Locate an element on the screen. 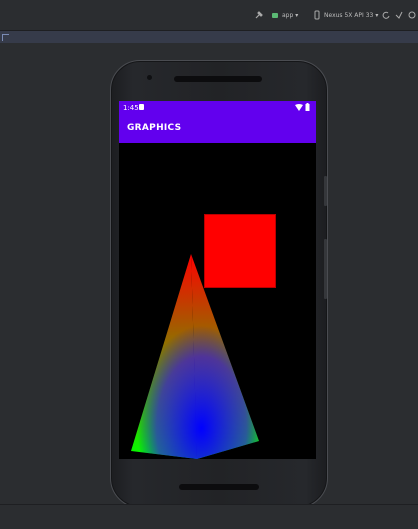 Image resolution: width=418 pixels, height=529 pixels. debug-icon is located at coordinates (412, 15).